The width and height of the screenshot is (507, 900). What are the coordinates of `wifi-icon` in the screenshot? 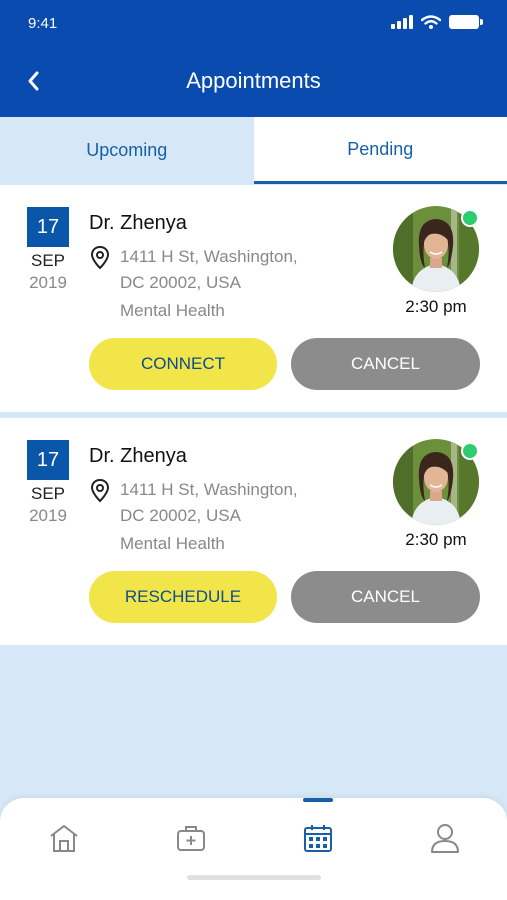 It's located at (431, 22).